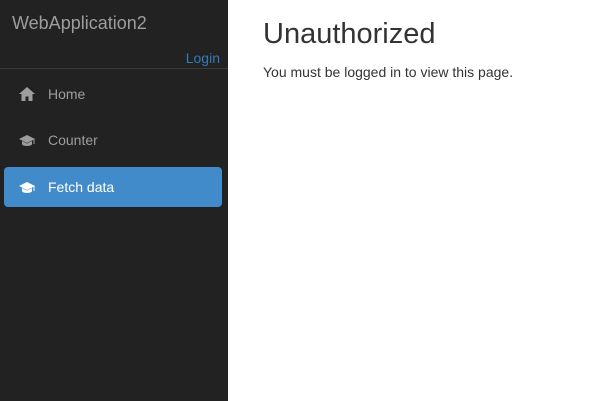 The height and width of the screenshot is (401, 614). Describe the element at coordinates (81, 187) in the screenshot. I see `sidebar-item-label: Fetch data` at that location.